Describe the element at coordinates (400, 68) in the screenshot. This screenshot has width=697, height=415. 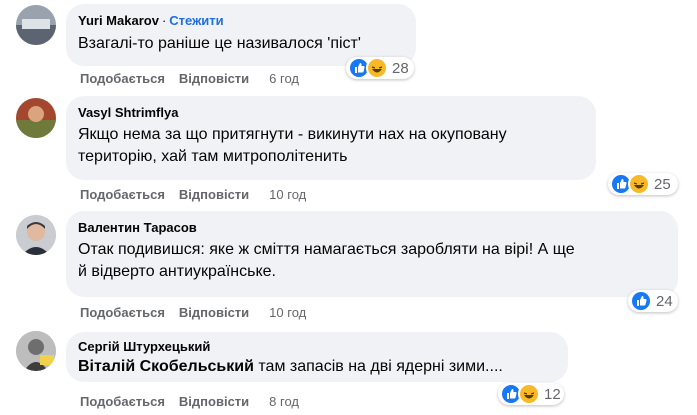
I see `reaction-count: 28` at that location.